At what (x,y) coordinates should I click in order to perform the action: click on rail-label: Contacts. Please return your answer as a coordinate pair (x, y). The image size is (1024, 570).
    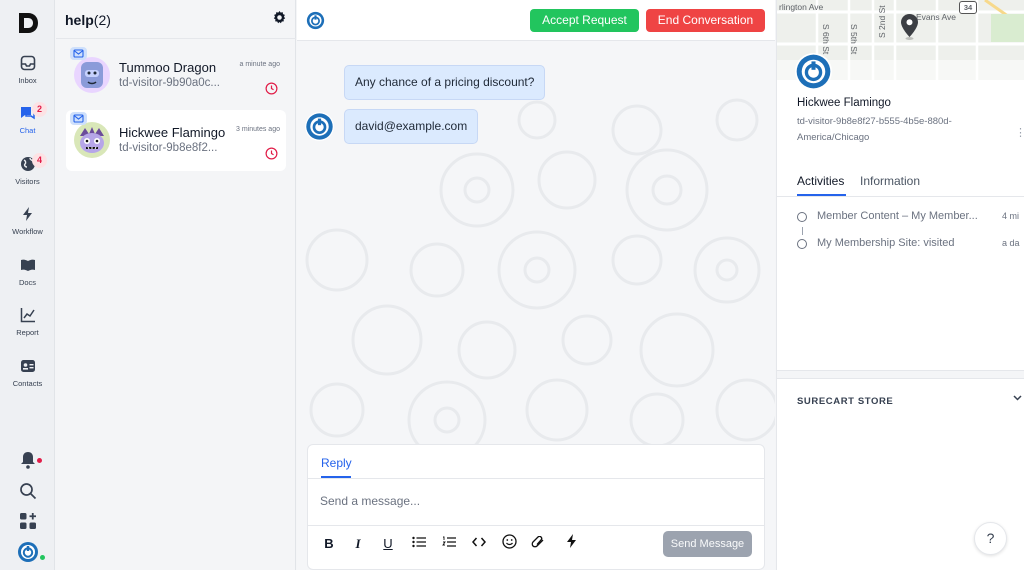
    Looking at the image, I should click on (27, 383).